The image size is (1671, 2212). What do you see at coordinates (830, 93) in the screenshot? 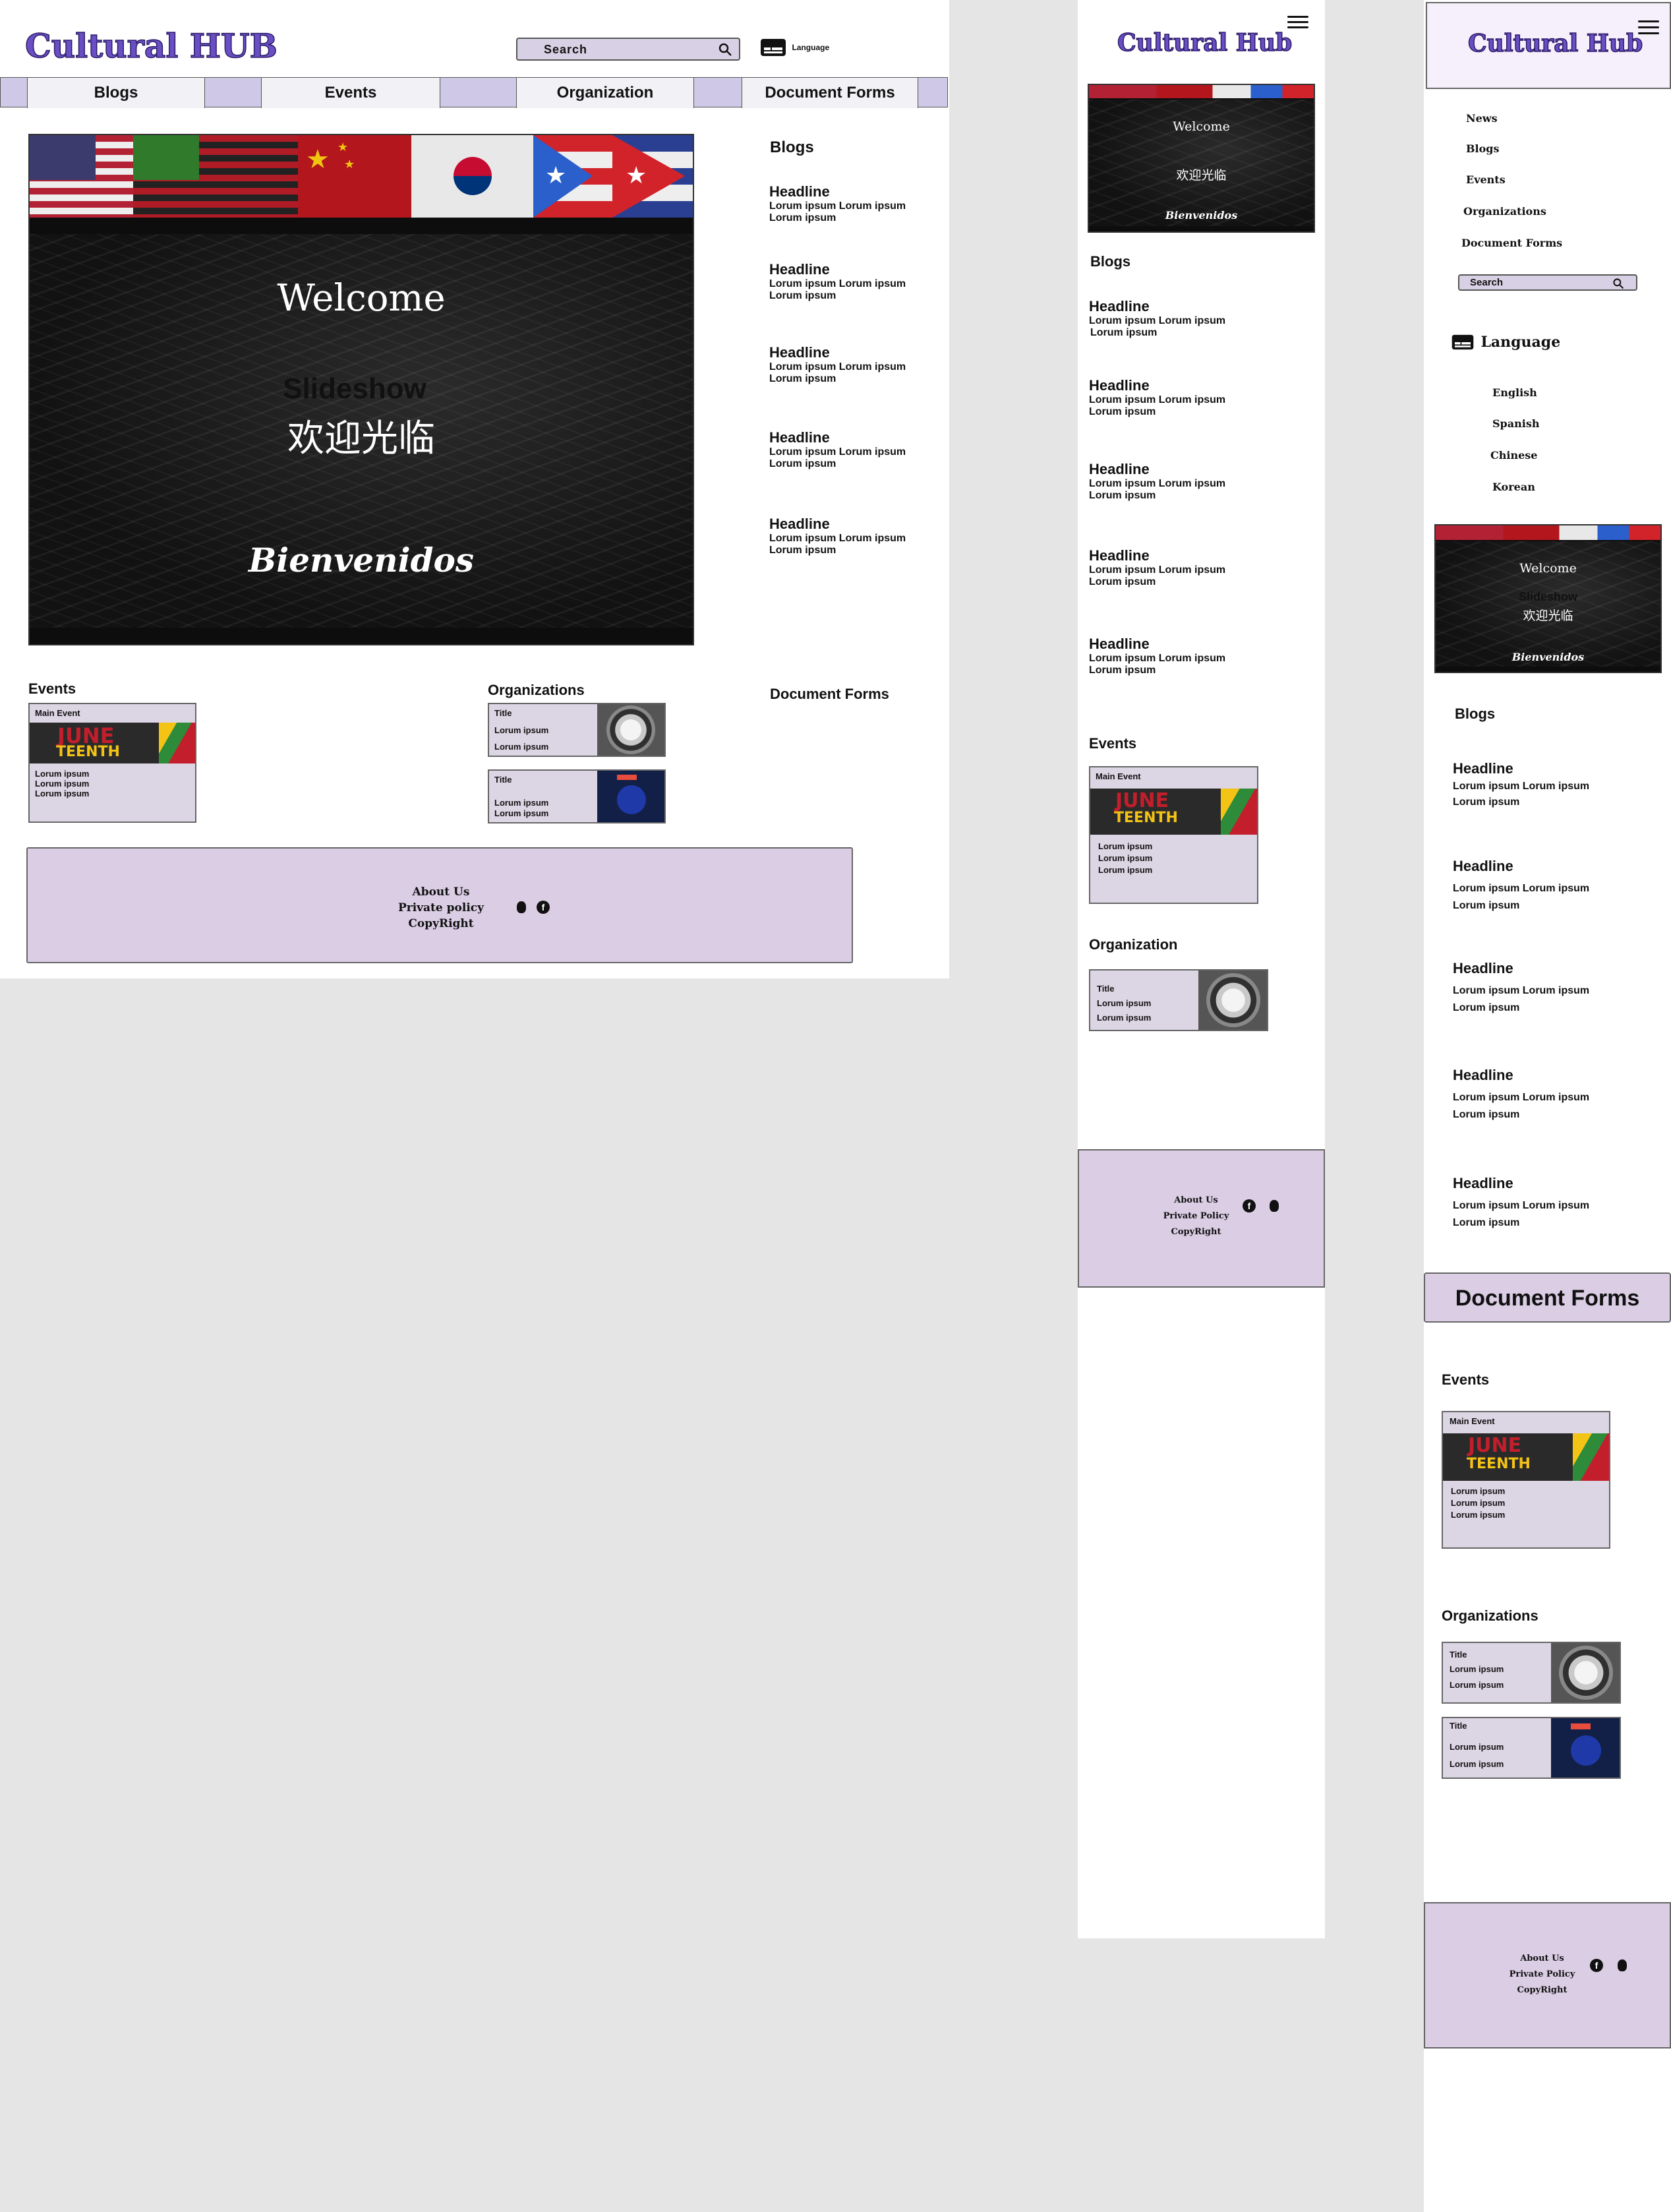
I see `nav-document-forms: Document Forms` at bounding box center [830, 93].